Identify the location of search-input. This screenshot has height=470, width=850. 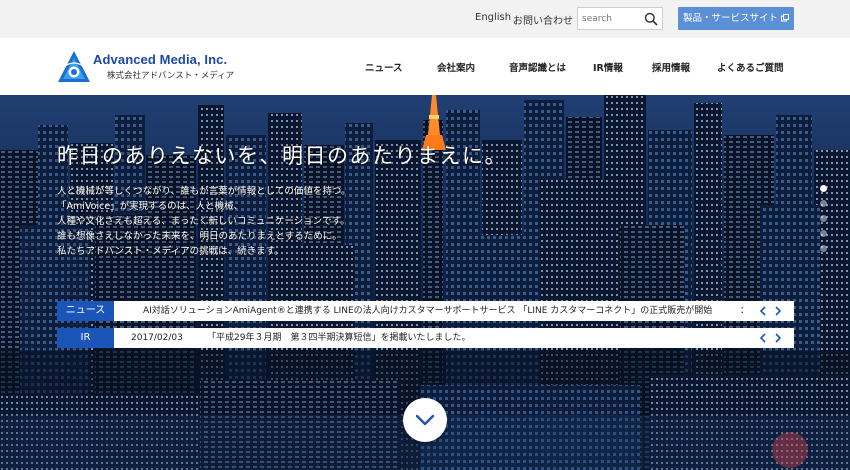
(611, 18).